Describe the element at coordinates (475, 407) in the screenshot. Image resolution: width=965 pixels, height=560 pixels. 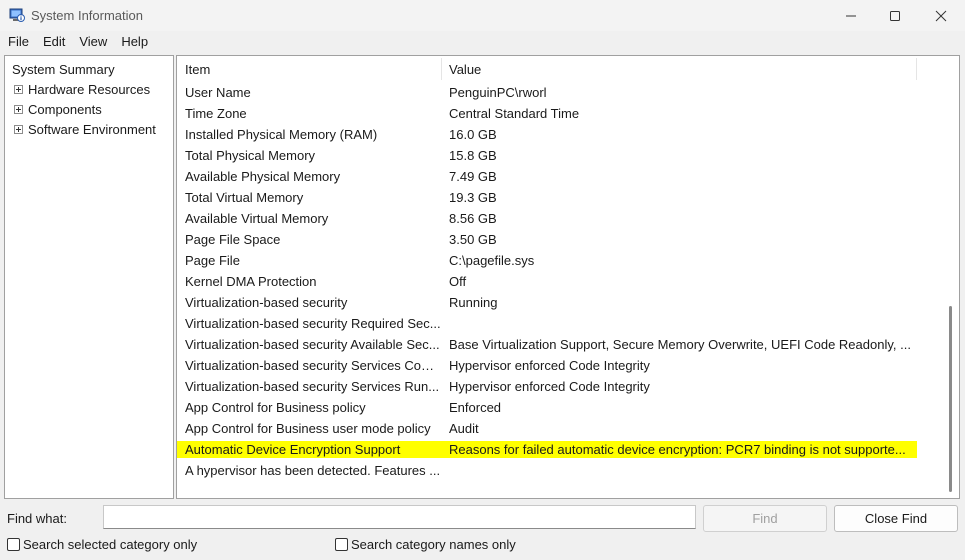
I see `row-value-cell: Enforced` at that location.